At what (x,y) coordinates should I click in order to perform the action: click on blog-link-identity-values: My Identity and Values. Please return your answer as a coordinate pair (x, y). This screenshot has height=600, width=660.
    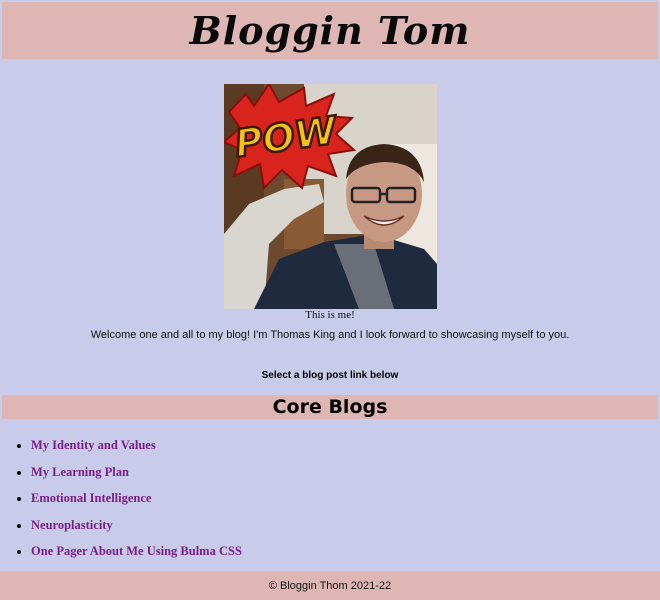
    Looking at the image, I should click on (93, 445).